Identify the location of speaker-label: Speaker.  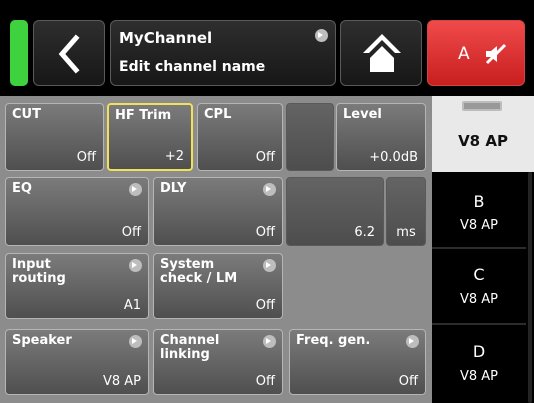
(42, 340).